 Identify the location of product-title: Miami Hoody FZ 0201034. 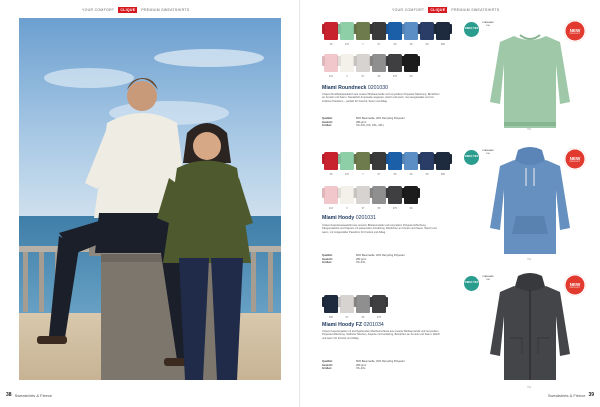
(353, 325).